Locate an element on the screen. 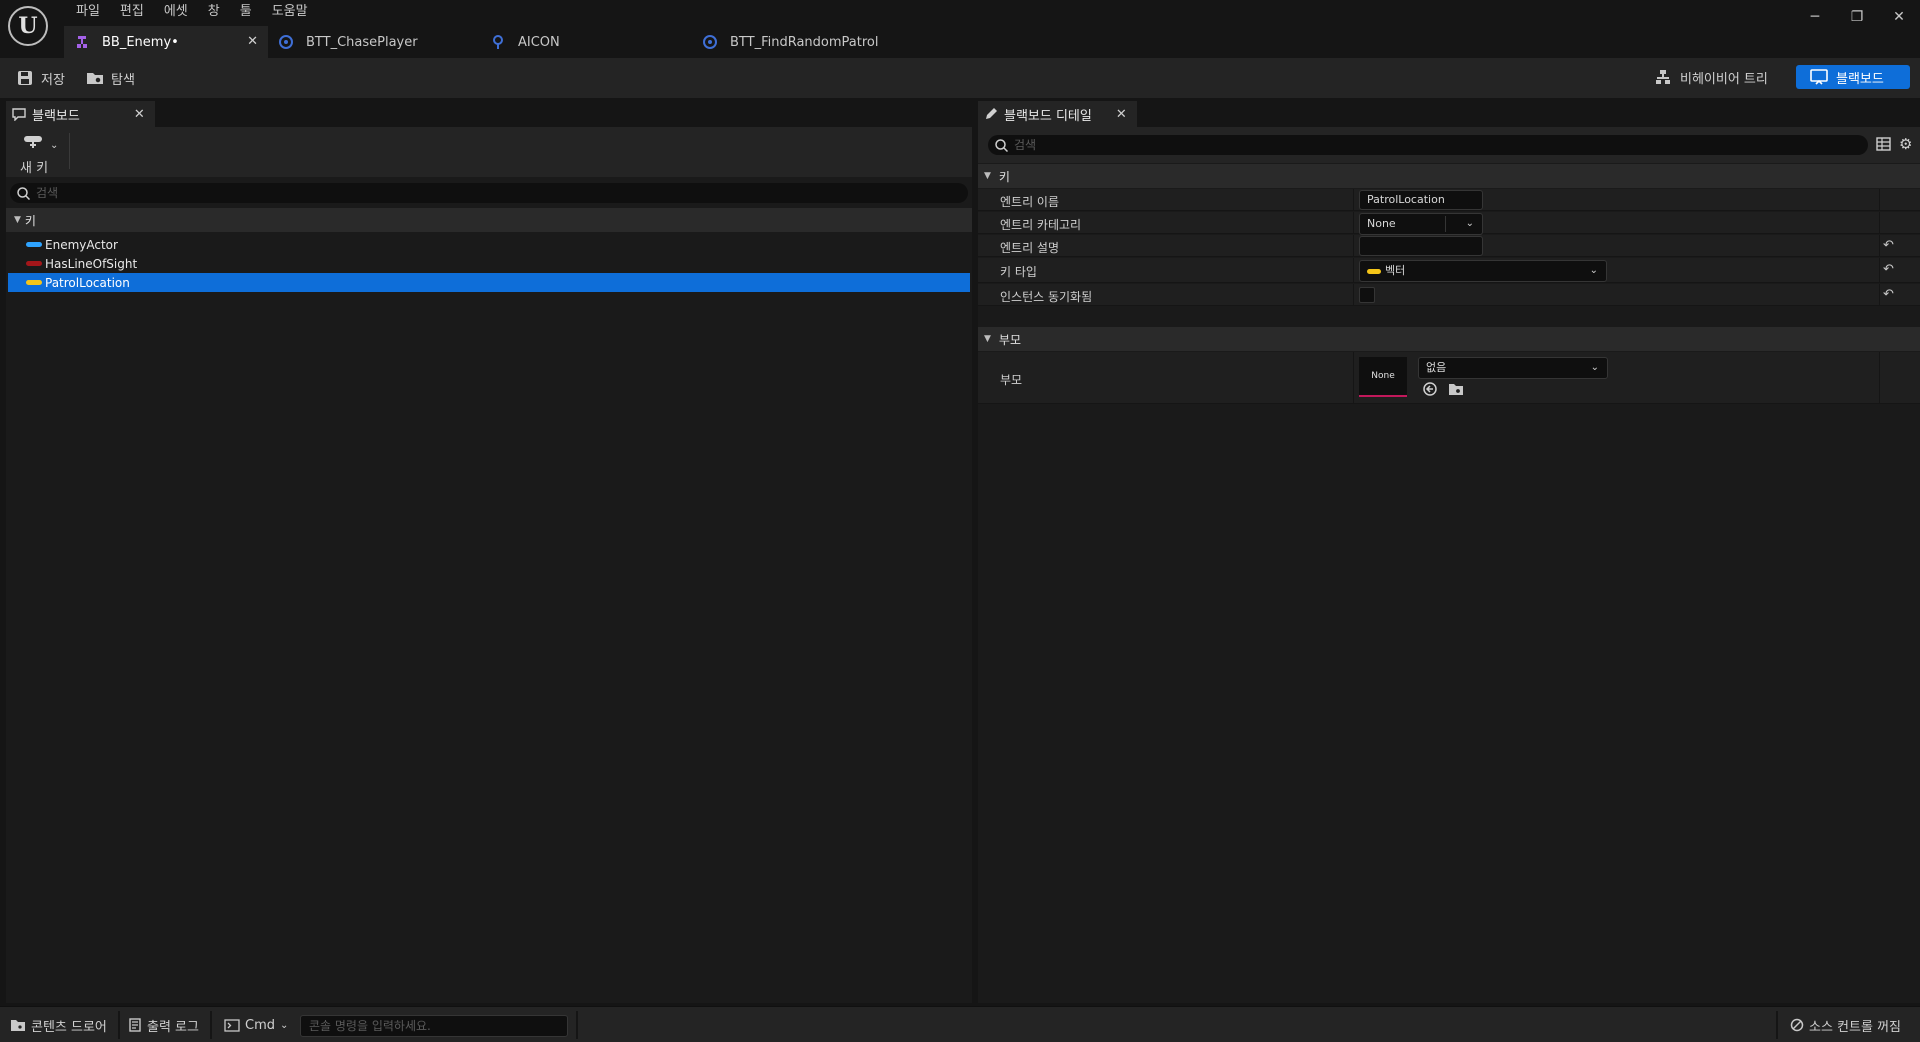  parent-asset-combo: 없음 ⌄ is located at coordinates (1513, 368).